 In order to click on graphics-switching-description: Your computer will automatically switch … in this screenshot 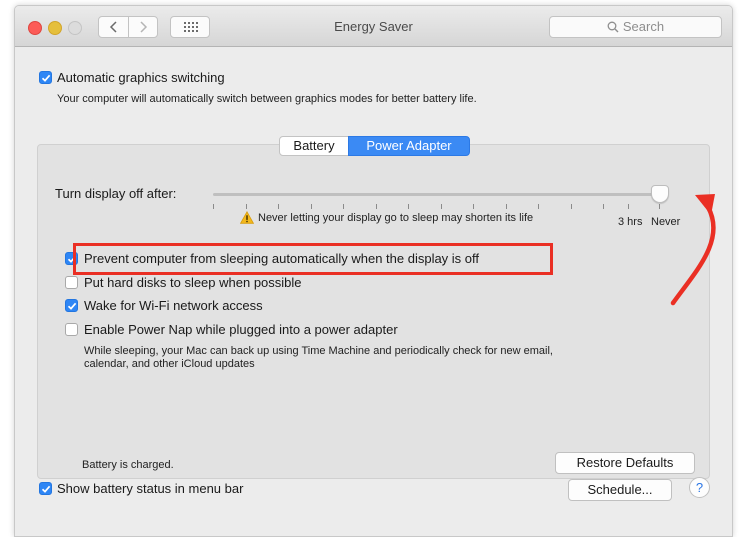, I will do `click(267, 99)`.